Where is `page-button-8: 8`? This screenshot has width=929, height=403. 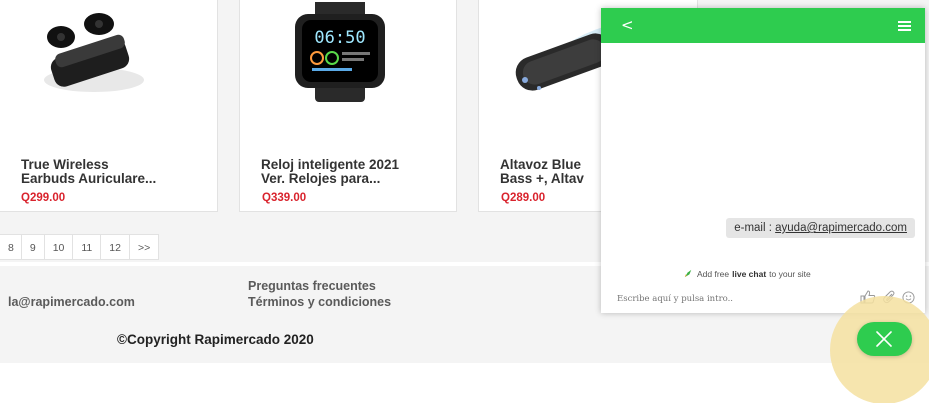 page-button-8: 8 is located at coordinates (11, 247).